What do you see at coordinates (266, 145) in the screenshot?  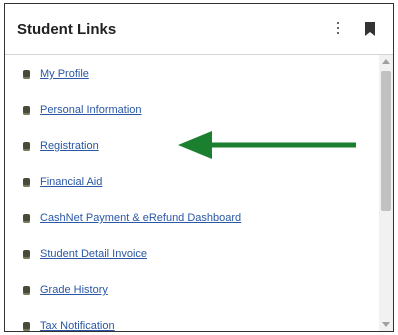 I see `arrow-left-icon` at bounding box center [266, 145].